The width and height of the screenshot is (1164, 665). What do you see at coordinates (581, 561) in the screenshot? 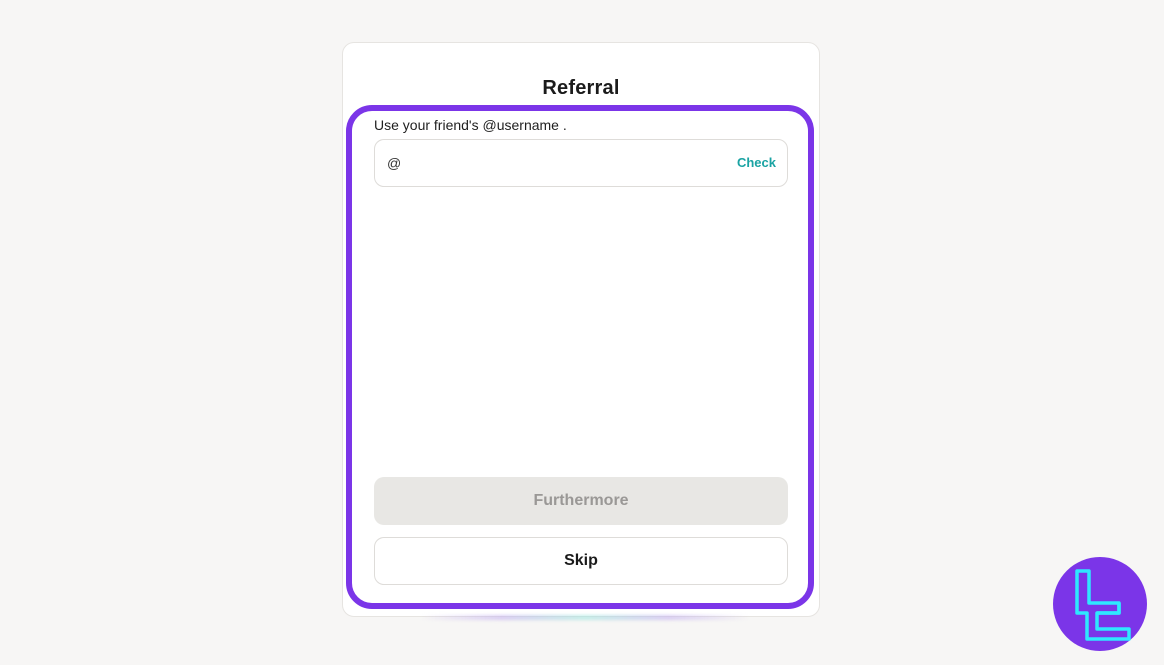
I see `skip-button: Skip` at bounding box center [581, 561].